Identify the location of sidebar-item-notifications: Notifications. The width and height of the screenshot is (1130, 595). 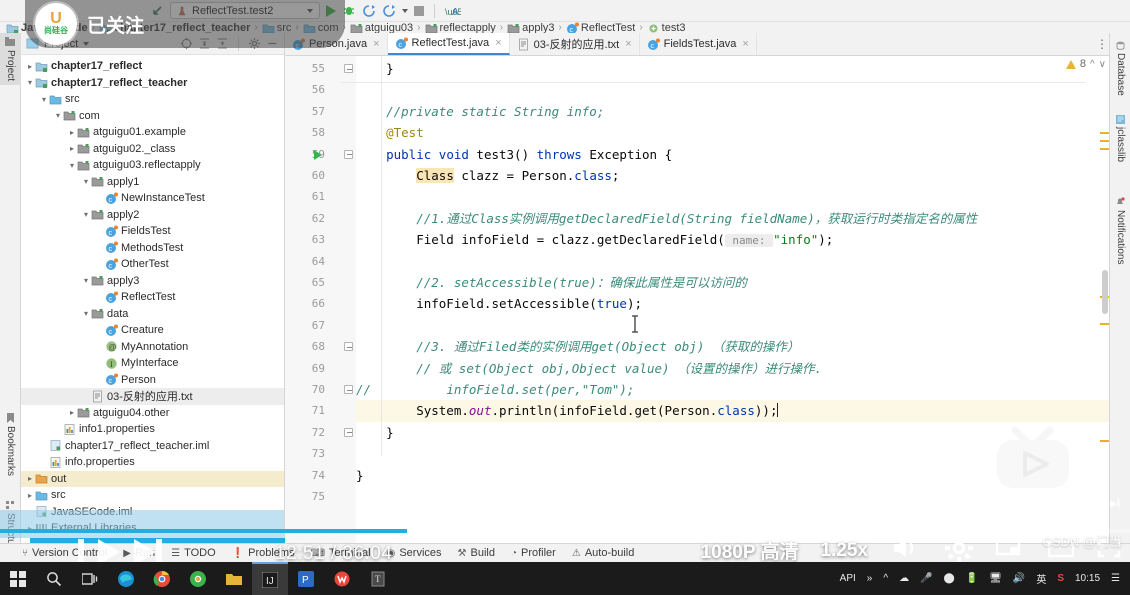
(1120, 230).